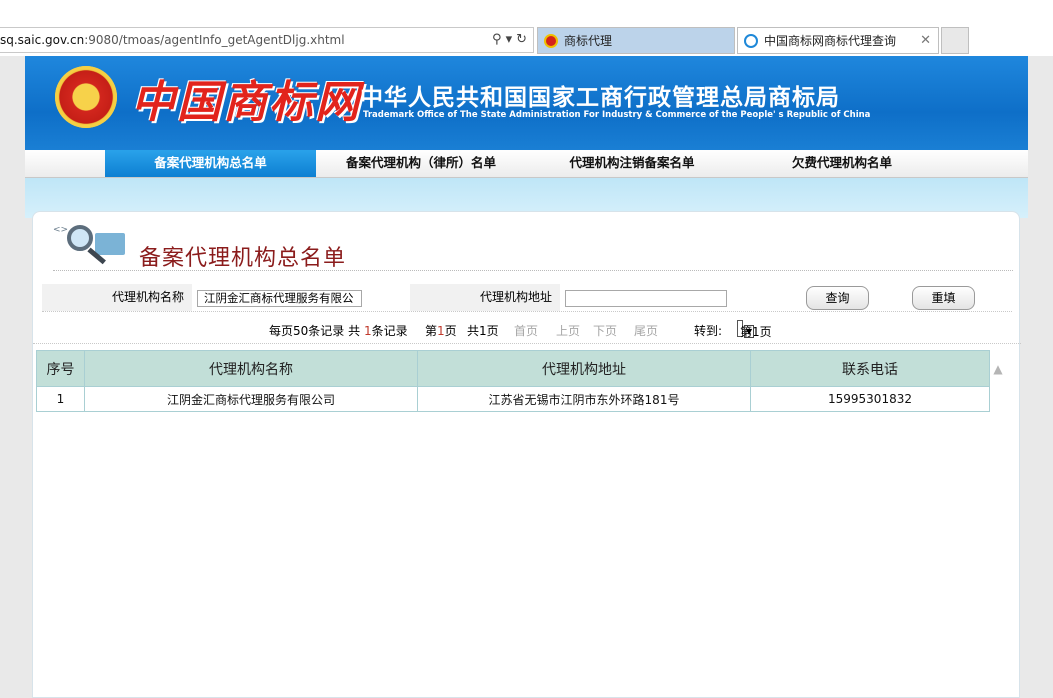 Image resolution: width=1053 pixels, height=698 pixels. I want to click on nav-item-cancelled: 代理机构注销备案名单, so click(632, 163).